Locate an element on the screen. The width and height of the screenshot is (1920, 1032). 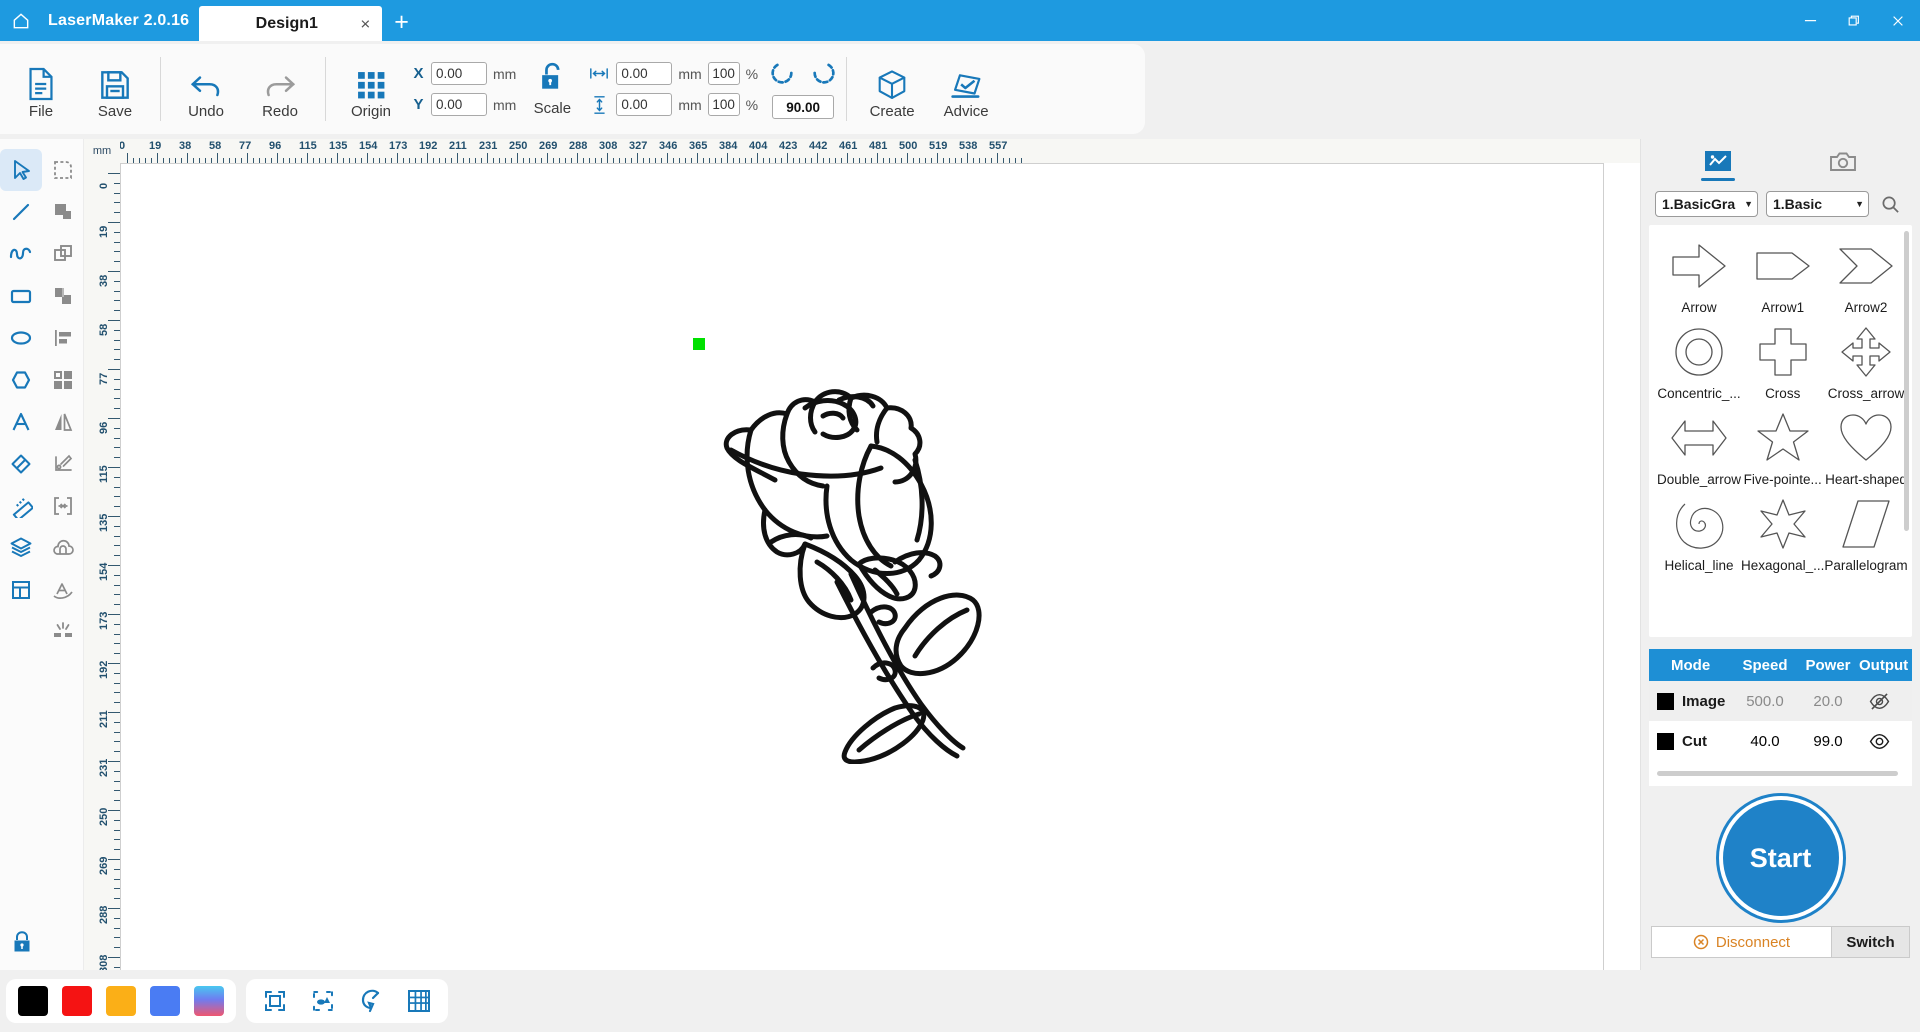
new-tab-icon: + is located at coordinates (401, 25).